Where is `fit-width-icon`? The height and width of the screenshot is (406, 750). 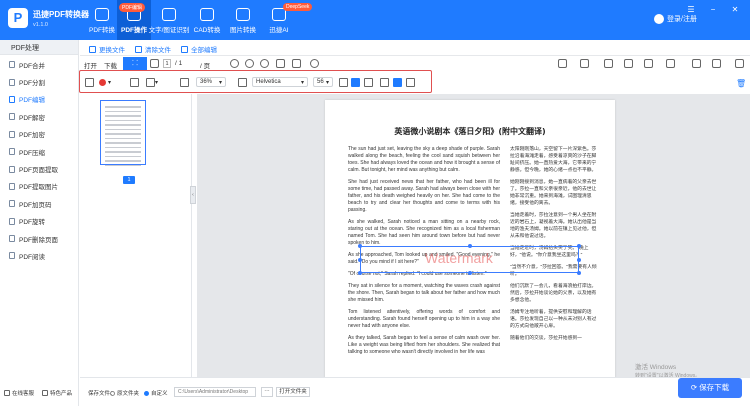 fit-width-icon is located at coordinates (296, 63).